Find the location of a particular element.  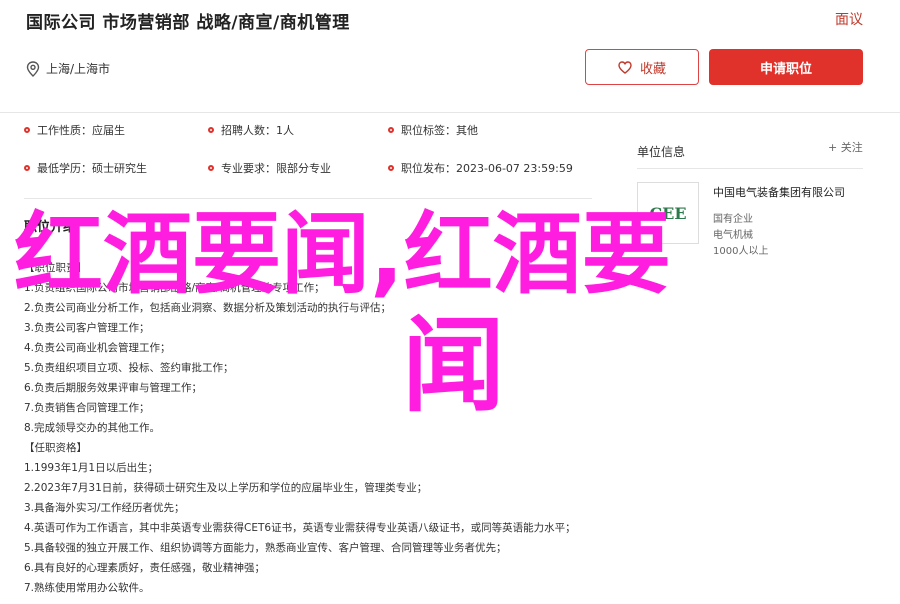

meta-item: 工作性质：应届生 is located at coordinates (74, 130).